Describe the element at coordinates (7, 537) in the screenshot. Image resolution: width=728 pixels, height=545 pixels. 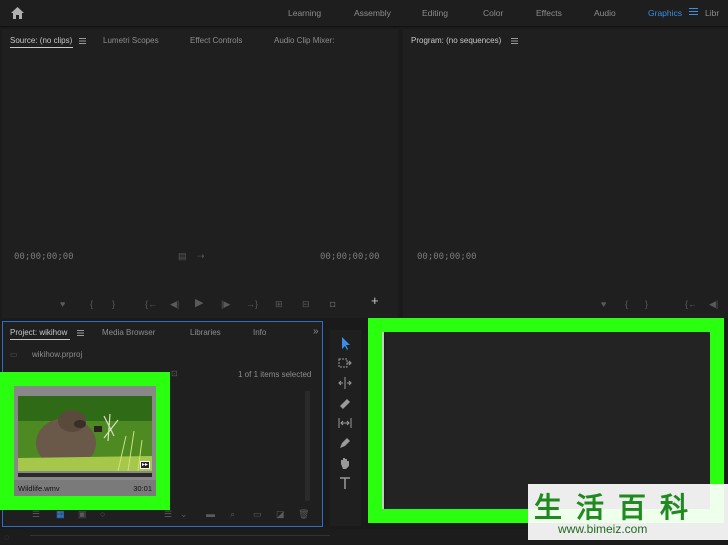
I see `status-icon: ◌` at that location.